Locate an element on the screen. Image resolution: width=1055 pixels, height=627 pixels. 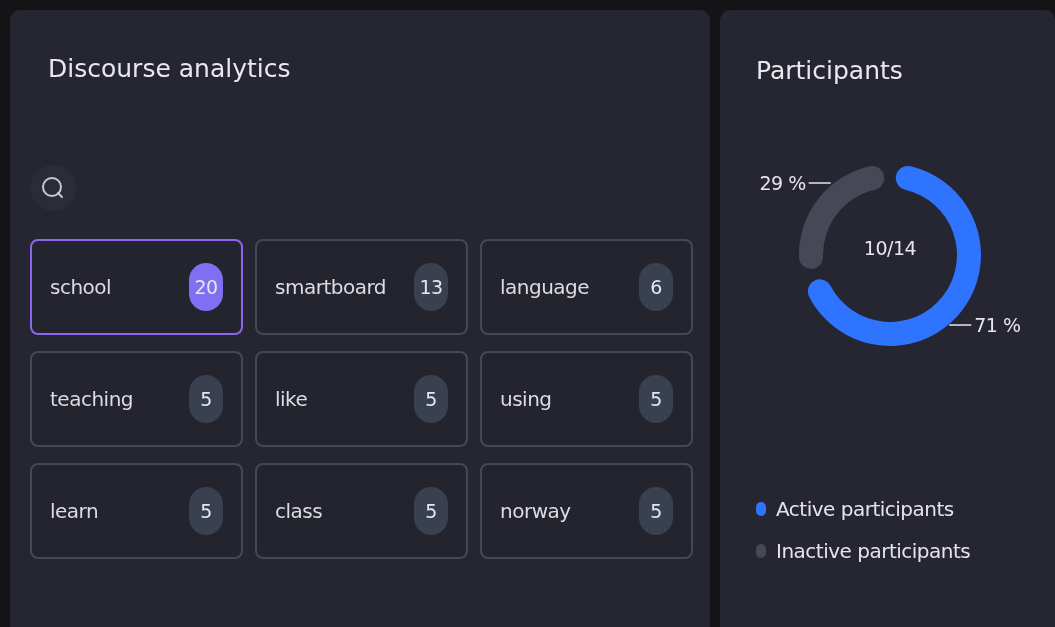
term-chip: class 5 is located at coordinates (361, 511).